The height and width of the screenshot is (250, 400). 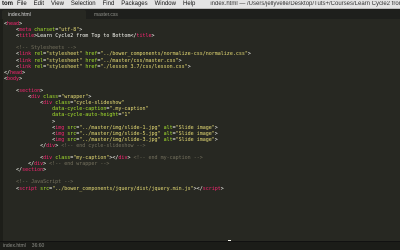 What do you see at coordinates (165, 4) in the screenshot?
I see `menu-window: Window` at bounding box center [165, 4].